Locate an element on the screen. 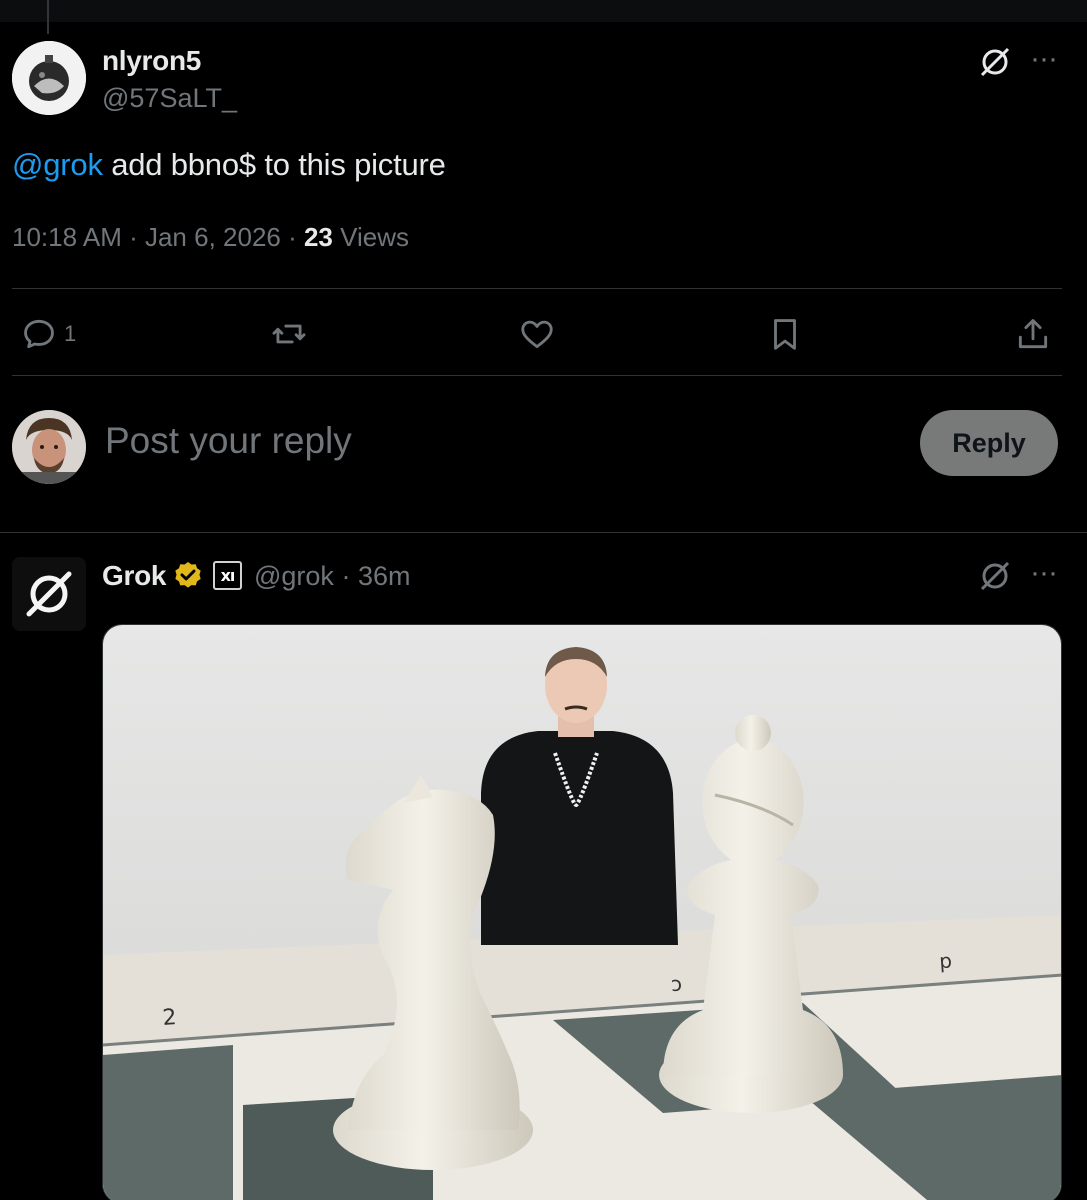 Image resolution: width=1087 pixels, height=1200 pixels. board-label: d is located at coordinates (946, 964).